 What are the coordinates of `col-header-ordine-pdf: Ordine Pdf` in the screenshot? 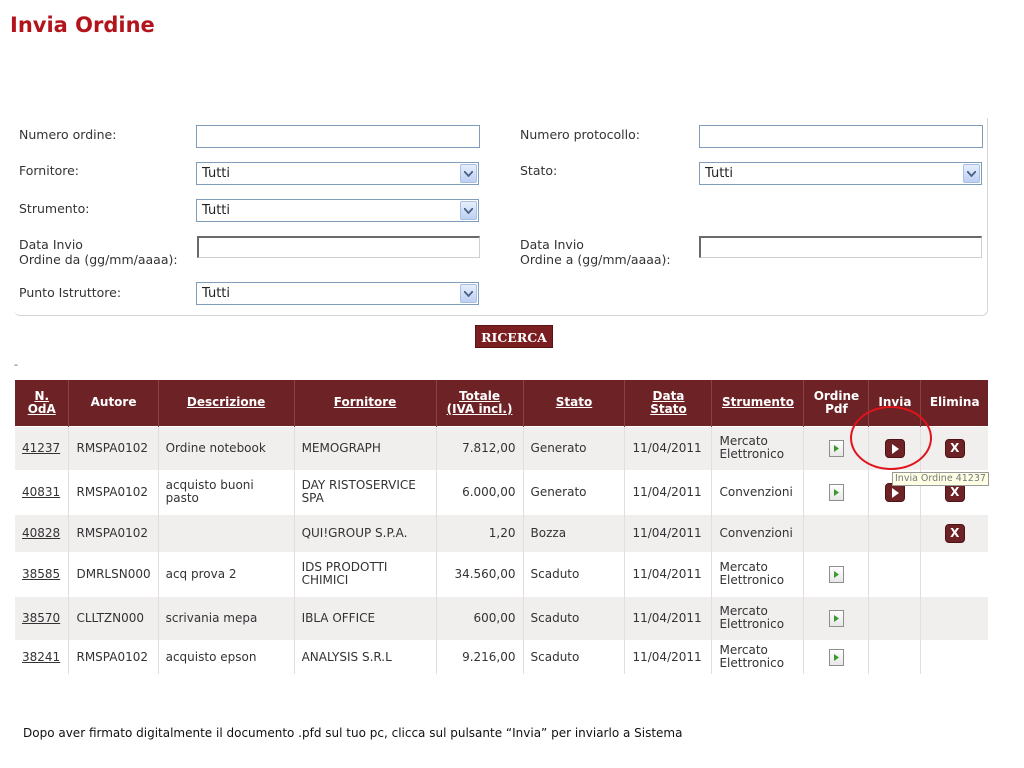 It's located at (836, 403).